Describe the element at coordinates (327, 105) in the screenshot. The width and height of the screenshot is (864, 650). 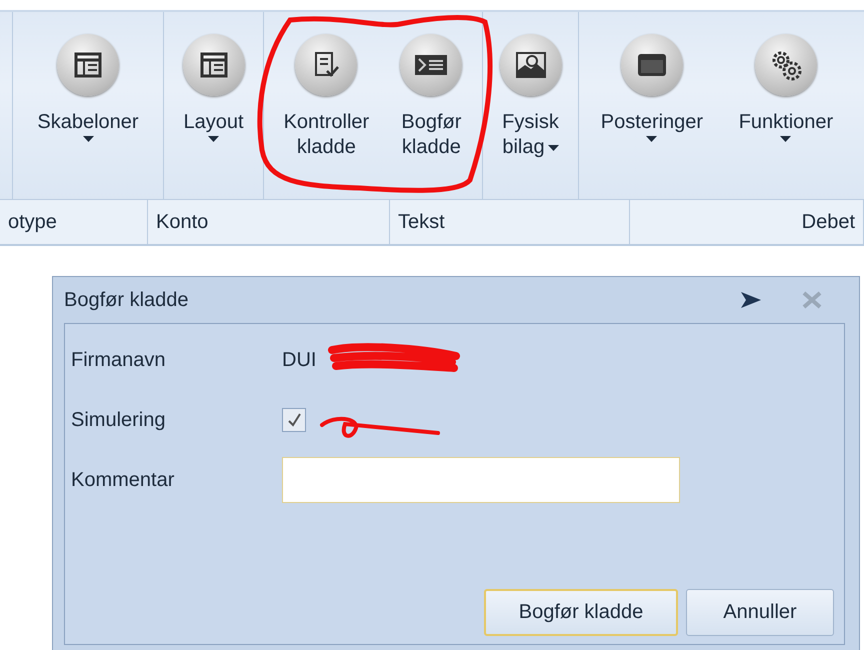
I see `ribbon-button: Kontroller kladde` at that location.